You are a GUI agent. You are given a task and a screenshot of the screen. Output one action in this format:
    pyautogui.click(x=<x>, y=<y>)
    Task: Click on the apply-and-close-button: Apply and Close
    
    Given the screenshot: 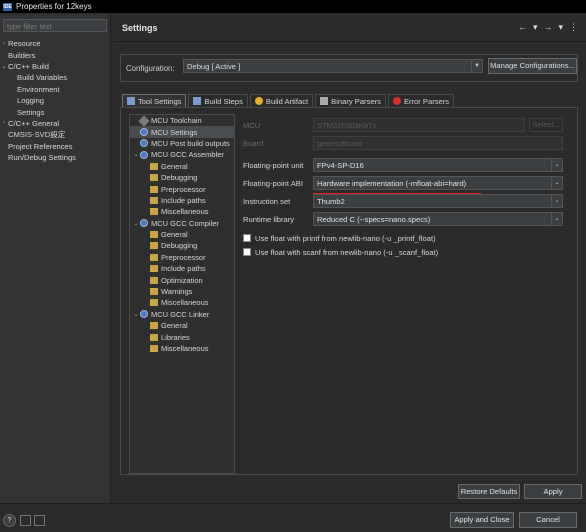 What is the action you would take?
    pyautogui.click(x=482, y=520)
    